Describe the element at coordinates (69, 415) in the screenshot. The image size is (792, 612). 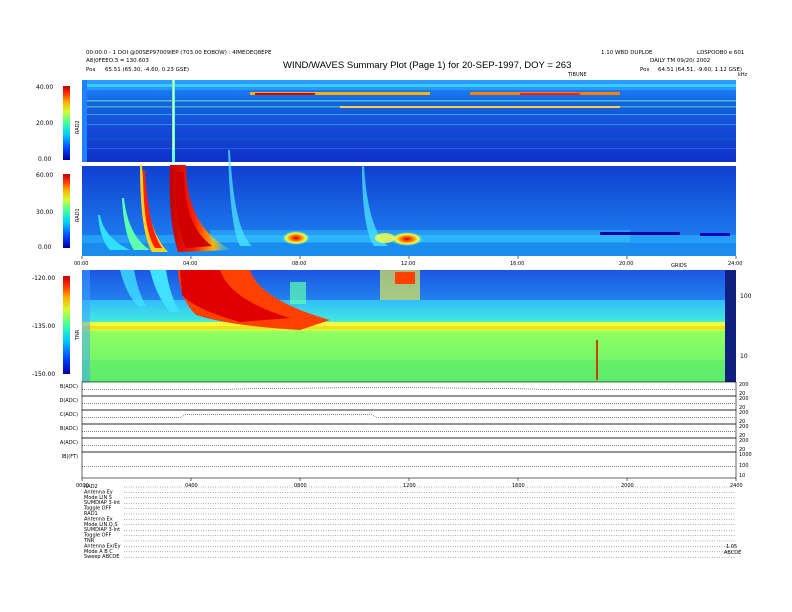
I see `hk-row-label: C(ADC)` at that location.